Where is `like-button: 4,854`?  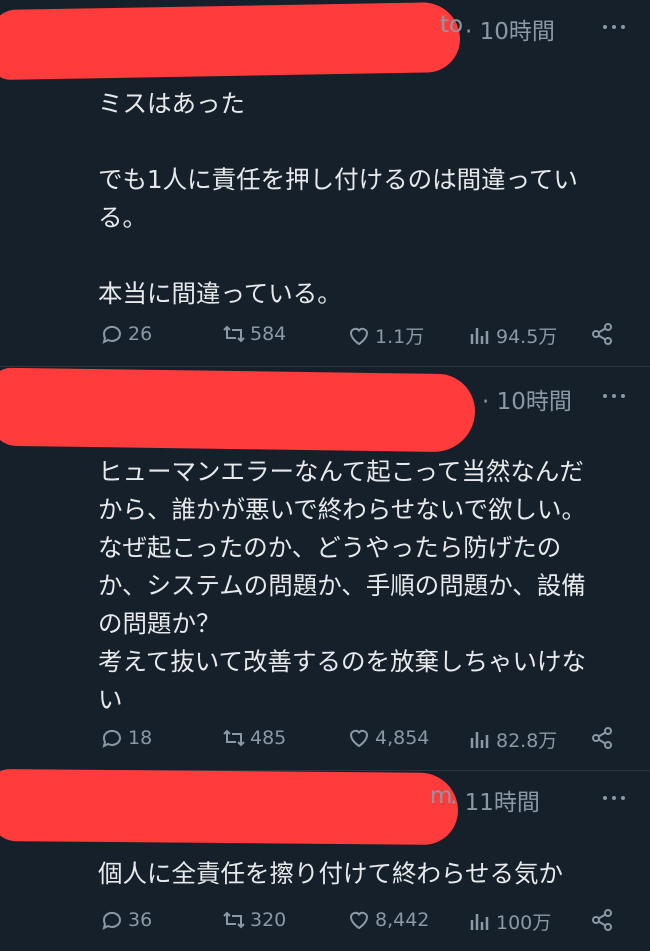
like-button: 4,854 is located at coordinates (388, 738).